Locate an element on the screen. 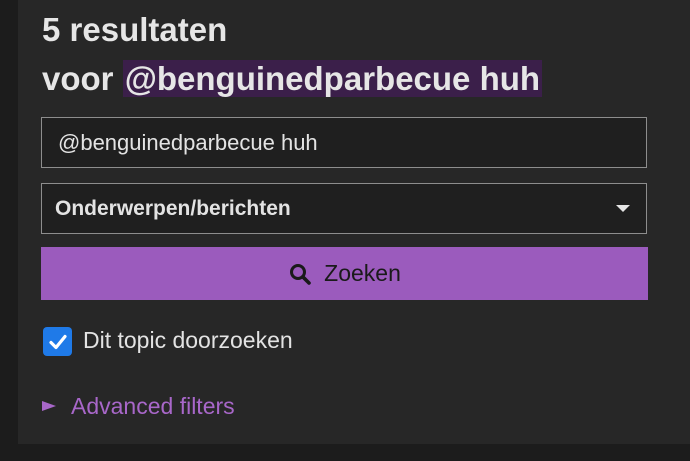 The width and height of the screenshot is (690, 461). search-button: Zoeken is located at coordinates (344, 273).